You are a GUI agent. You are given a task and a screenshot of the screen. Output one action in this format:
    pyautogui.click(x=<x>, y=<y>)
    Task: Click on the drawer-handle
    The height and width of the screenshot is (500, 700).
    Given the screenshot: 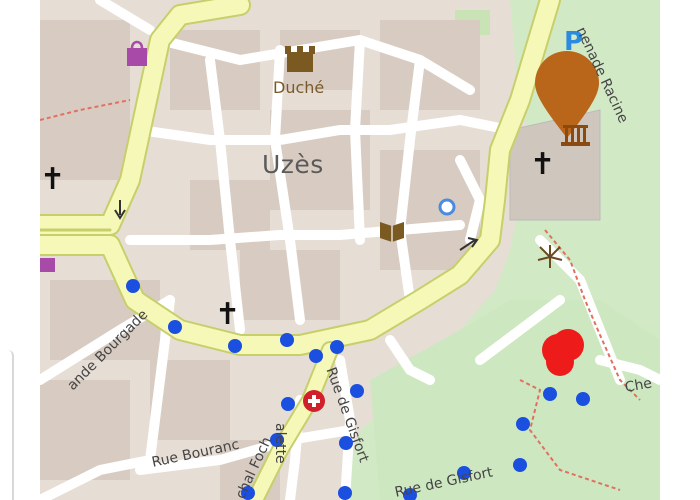 What is the action you would take?
    pyautogui.click(x=7, y=425)
    